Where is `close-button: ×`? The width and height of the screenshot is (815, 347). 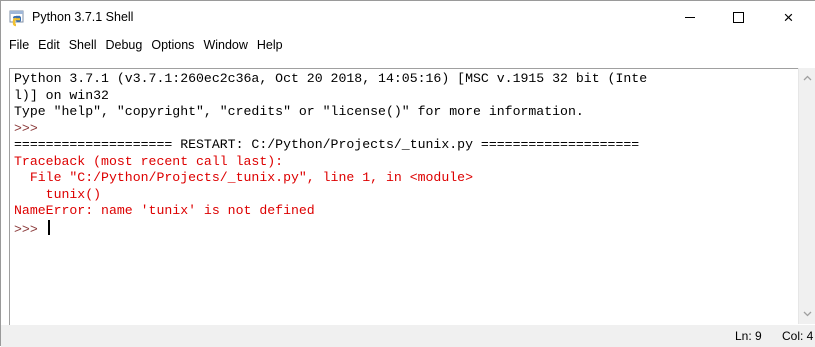 close-button: × is located at coordinates (788, 17).